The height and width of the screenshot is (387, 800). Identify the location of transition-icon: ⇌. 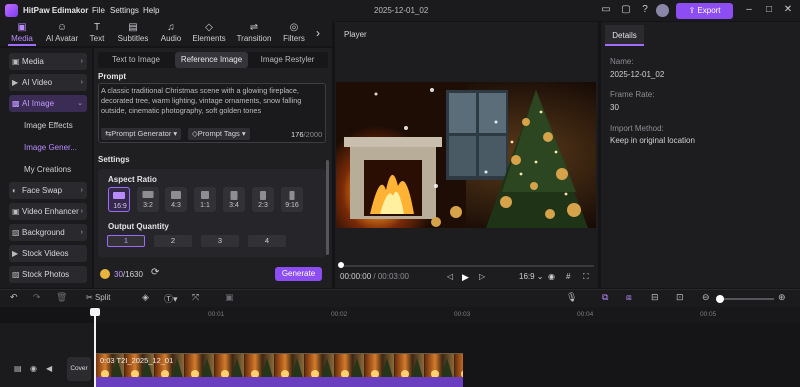
(254, 27).